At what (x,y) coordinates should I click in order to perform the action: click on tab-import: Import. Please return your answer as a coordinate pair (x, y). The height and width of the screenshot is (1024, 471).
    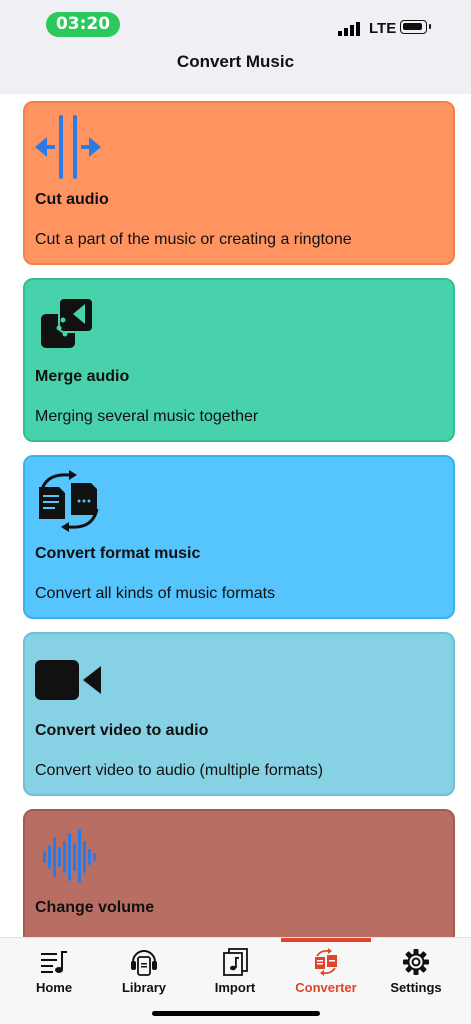
    Looking at the image, I should click on (235, 974).